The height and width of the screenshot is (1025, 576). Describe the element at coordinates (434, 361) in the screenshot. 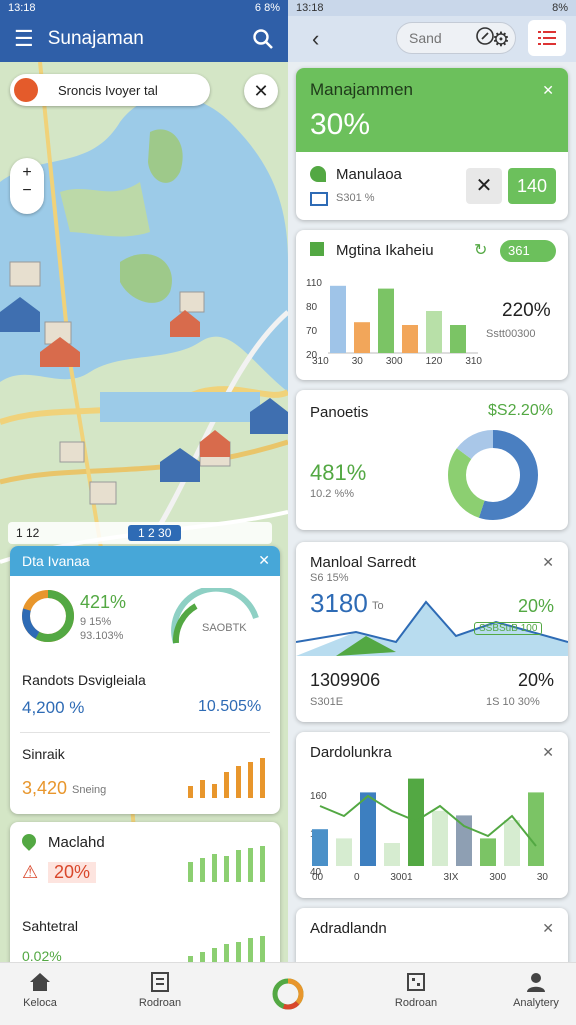

I see `x-tick-label: 120` at that location.